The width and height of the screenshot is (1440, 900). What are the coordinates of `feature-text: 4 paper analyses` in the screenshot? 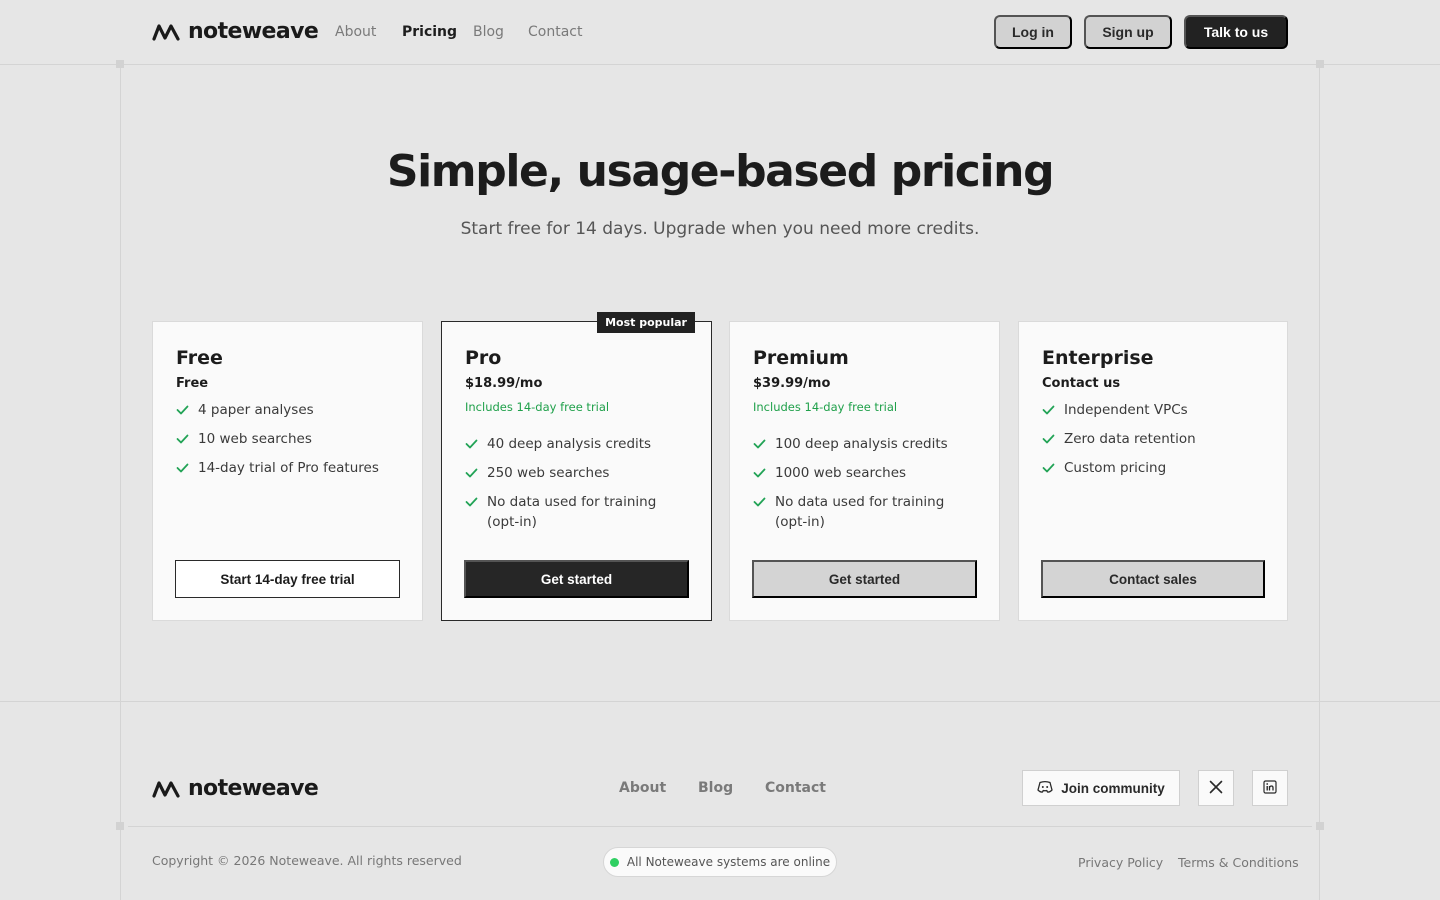 It's located at (256, 410).